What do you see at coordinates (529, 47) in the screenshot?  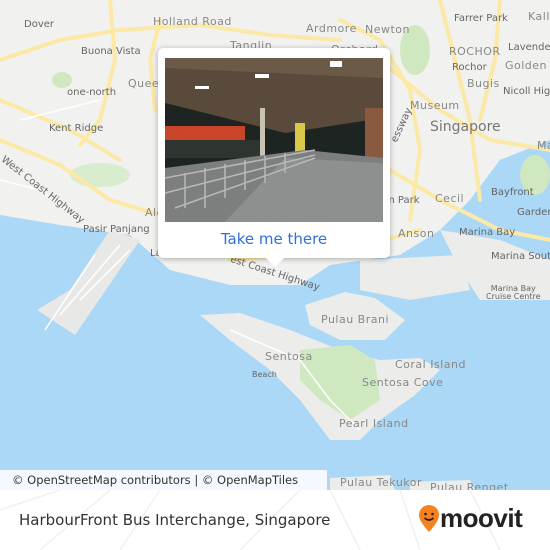 I see `map-label: Lavender` at bounding box center [529, 47].